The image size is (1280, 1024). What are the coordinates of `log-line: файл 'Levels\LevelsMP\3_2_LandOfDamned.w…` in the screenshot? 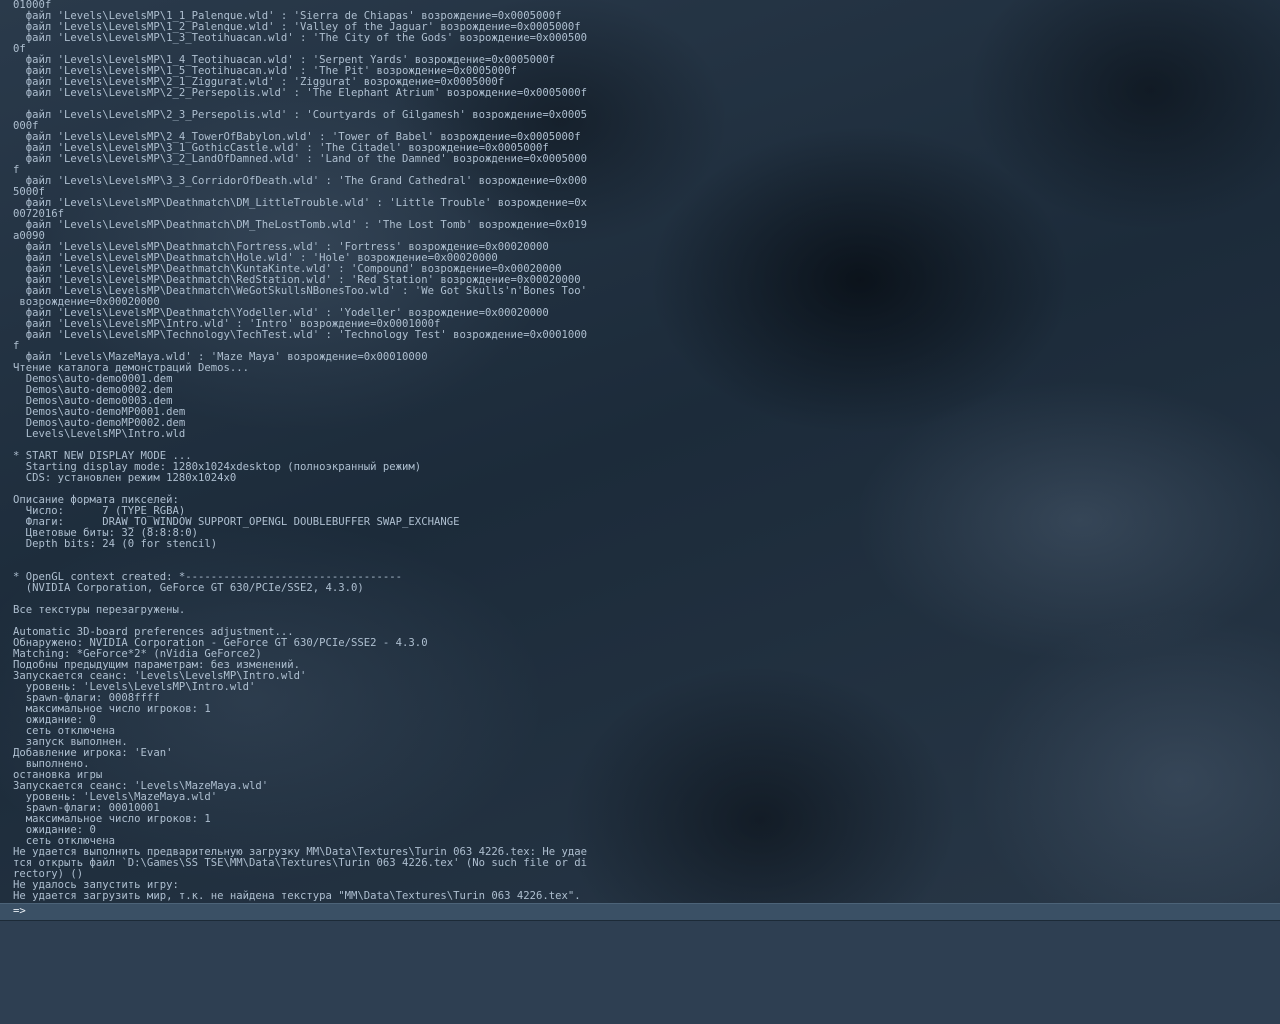 It's located at (300, 159).